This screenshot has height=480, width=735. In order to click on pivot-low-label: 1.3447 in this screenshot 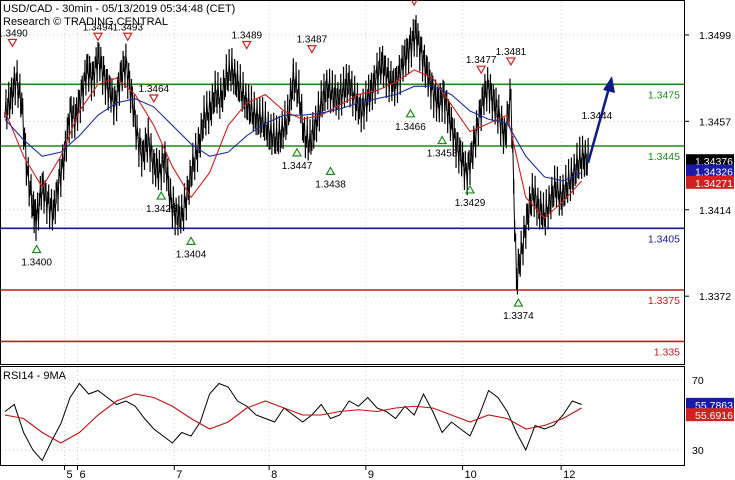, I will do `click(297, 166)`.